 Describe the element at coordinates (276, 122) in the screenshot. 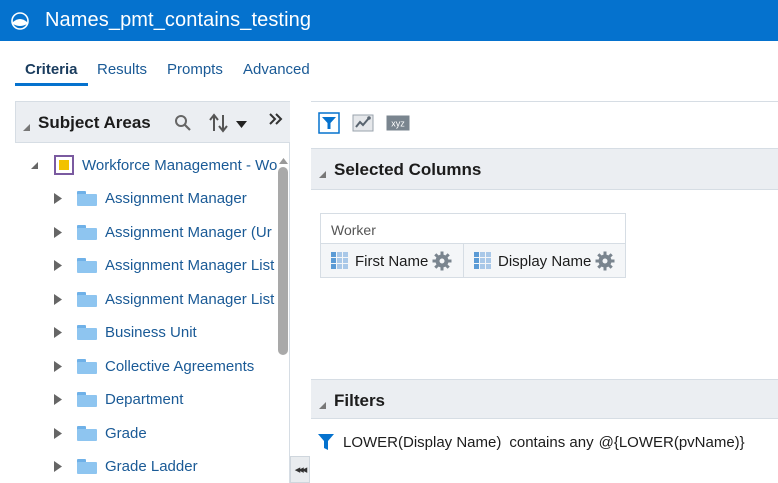

I see `double-chevron-right-icon` at that location.